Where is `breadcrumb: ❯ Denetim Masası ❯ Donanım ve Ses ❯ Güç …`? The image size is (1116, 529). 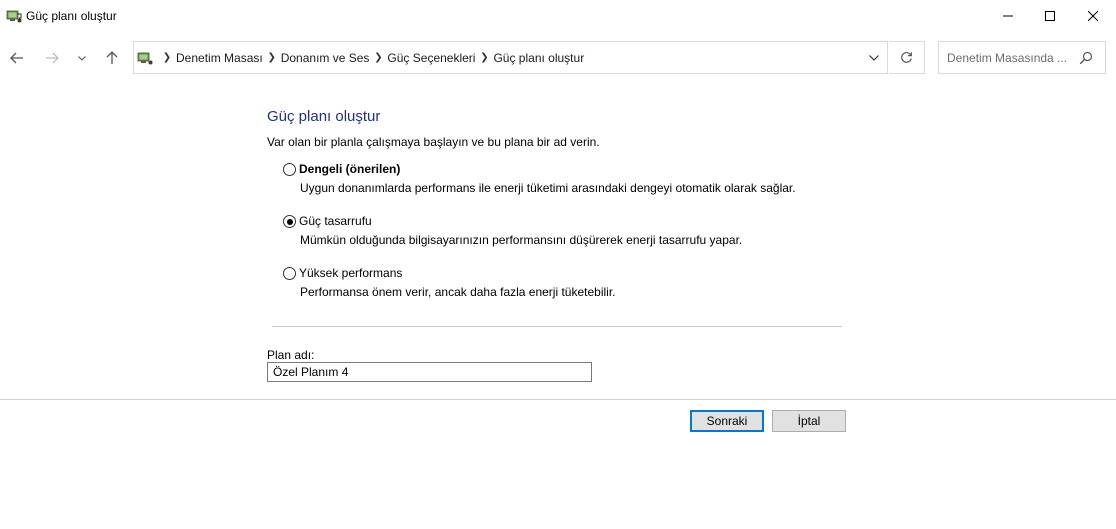
breadcrumb: ❯ Denetim Masası ❯ Donanım ve Ses ❯ Güç … is located at coordinates (371, 57).